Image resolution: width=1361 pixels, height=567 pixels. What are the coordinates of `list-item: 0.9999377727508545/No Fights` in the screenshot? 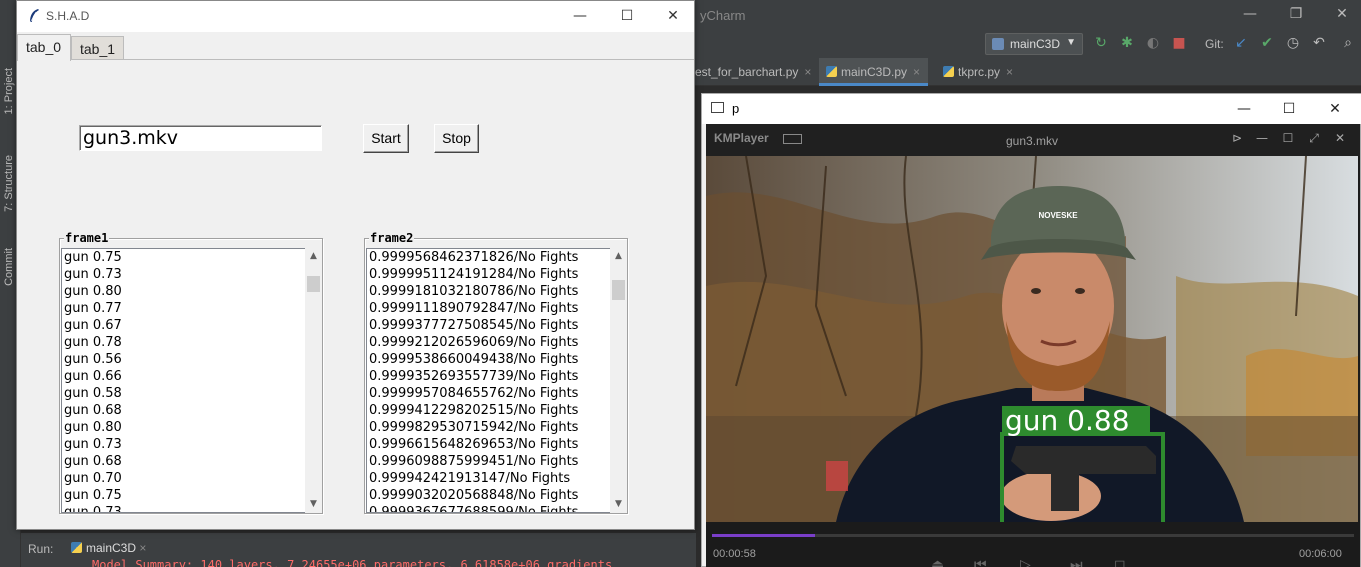 It's located at (488, 325).